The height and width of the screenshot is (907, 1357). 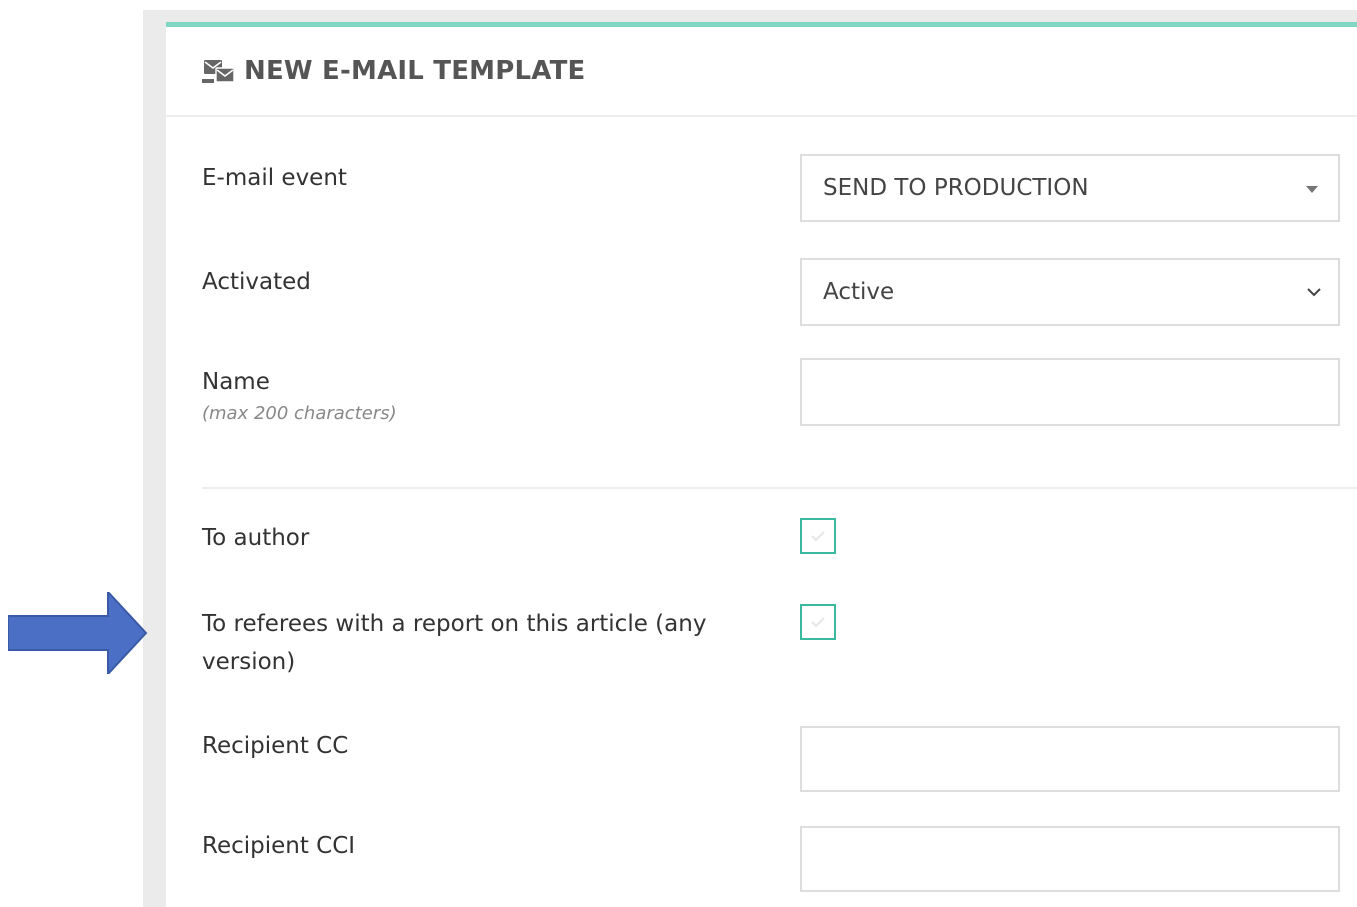 What do you see at coordinates (956, 188) in the screenshot?
I see `email-event-value: SEND TO PRODUCTION` at bounding box center [956, 188].